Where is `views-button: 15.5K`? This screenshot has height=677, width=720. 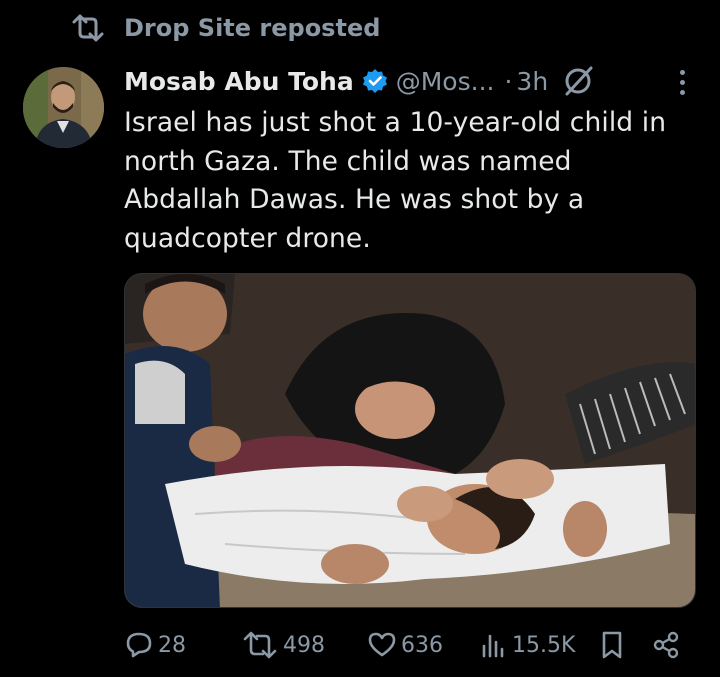 views-button: 15.5K is located at coordinates (526, 645).